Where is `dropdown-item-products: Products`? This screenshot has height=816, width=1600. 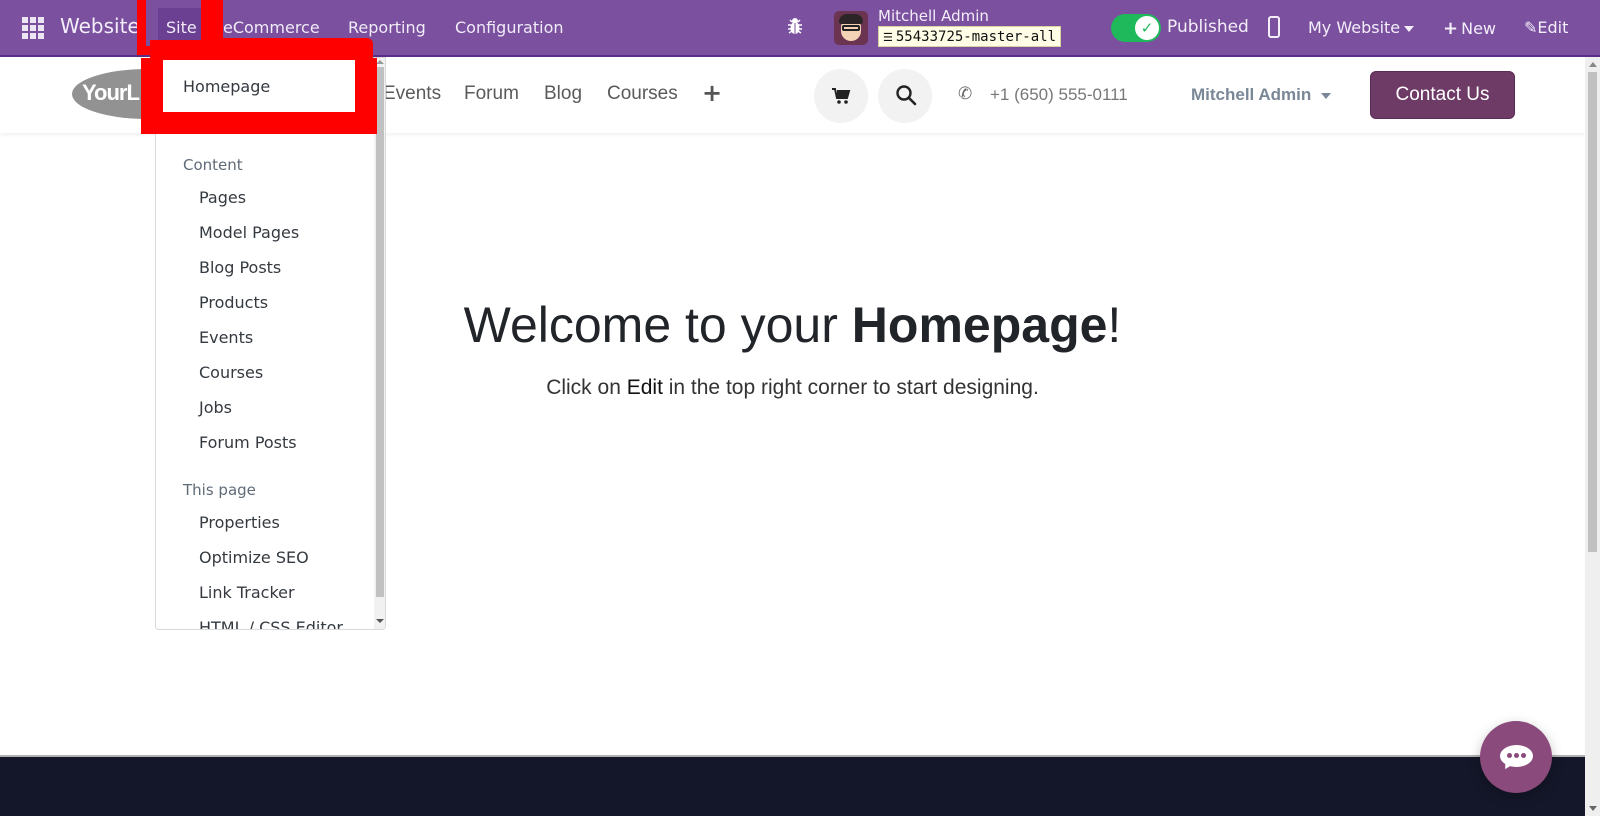 dropdown-item-products: Products is located at coordinates (233, 302).